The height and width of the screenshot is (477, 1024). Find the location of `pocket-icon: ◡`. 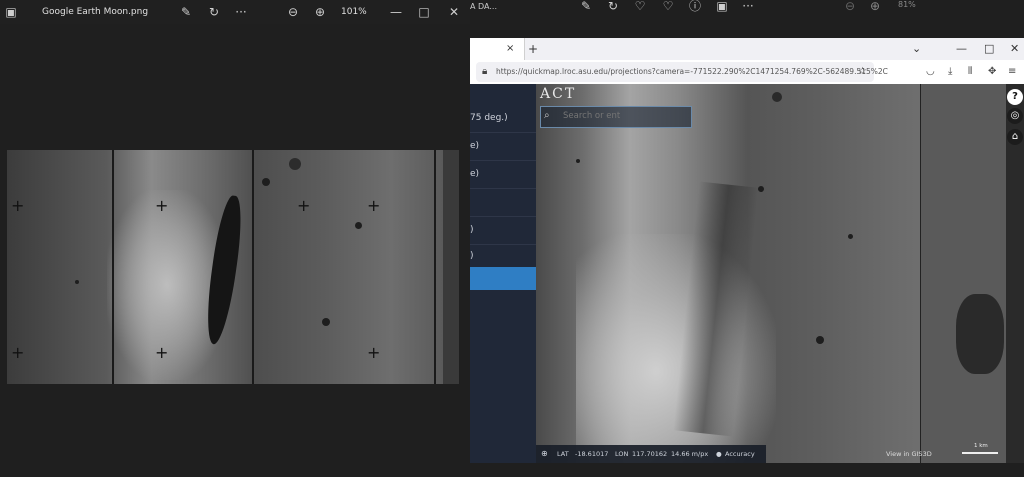

pocket-icon: ◡ is located at coordinates (930, 72).